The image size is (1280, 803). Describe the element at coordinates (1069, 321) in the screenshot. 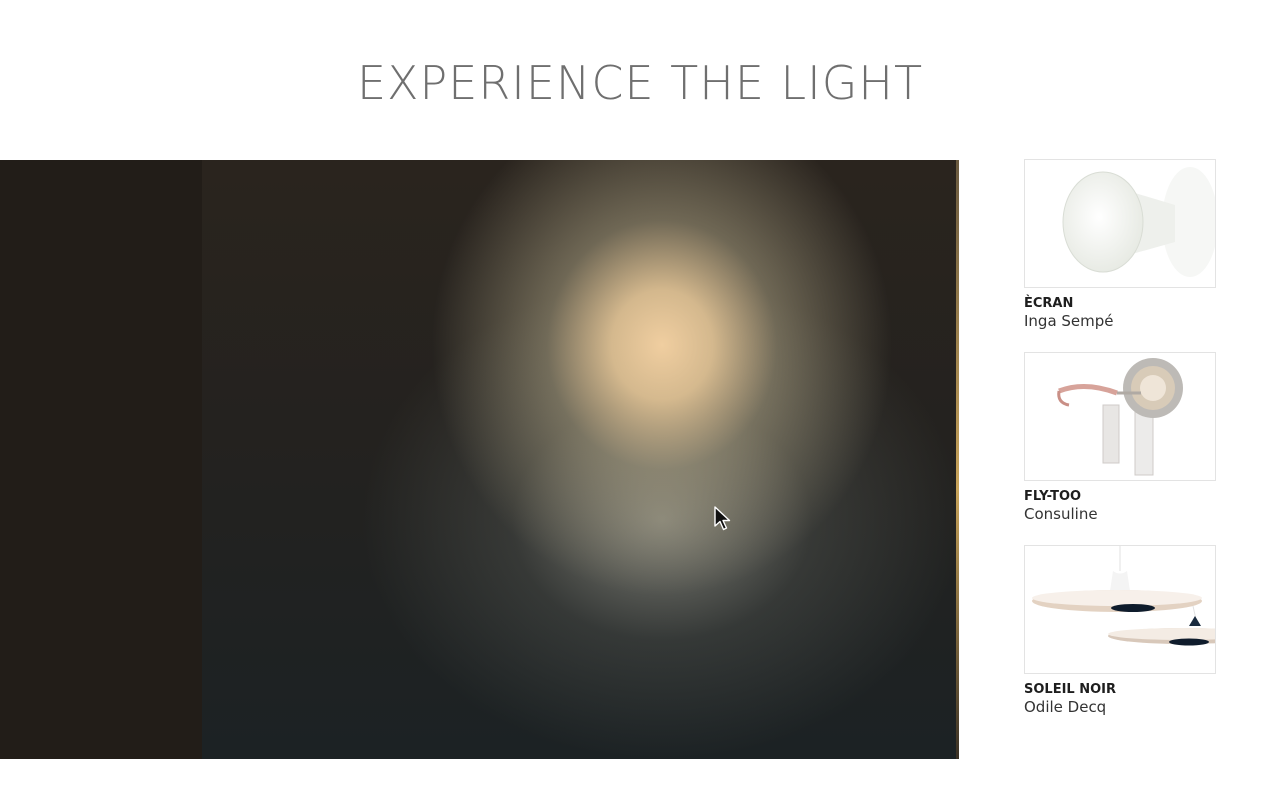

I see `product-designer: Inga Sempé` at that location.